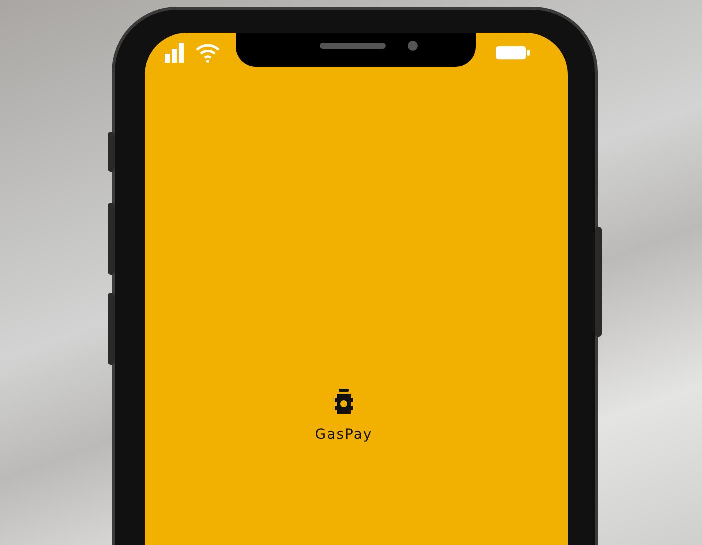  What do you see at coordinates (353, 46) in the screenshot?
I see `speaker-grille` at bounding box center [353, 46].